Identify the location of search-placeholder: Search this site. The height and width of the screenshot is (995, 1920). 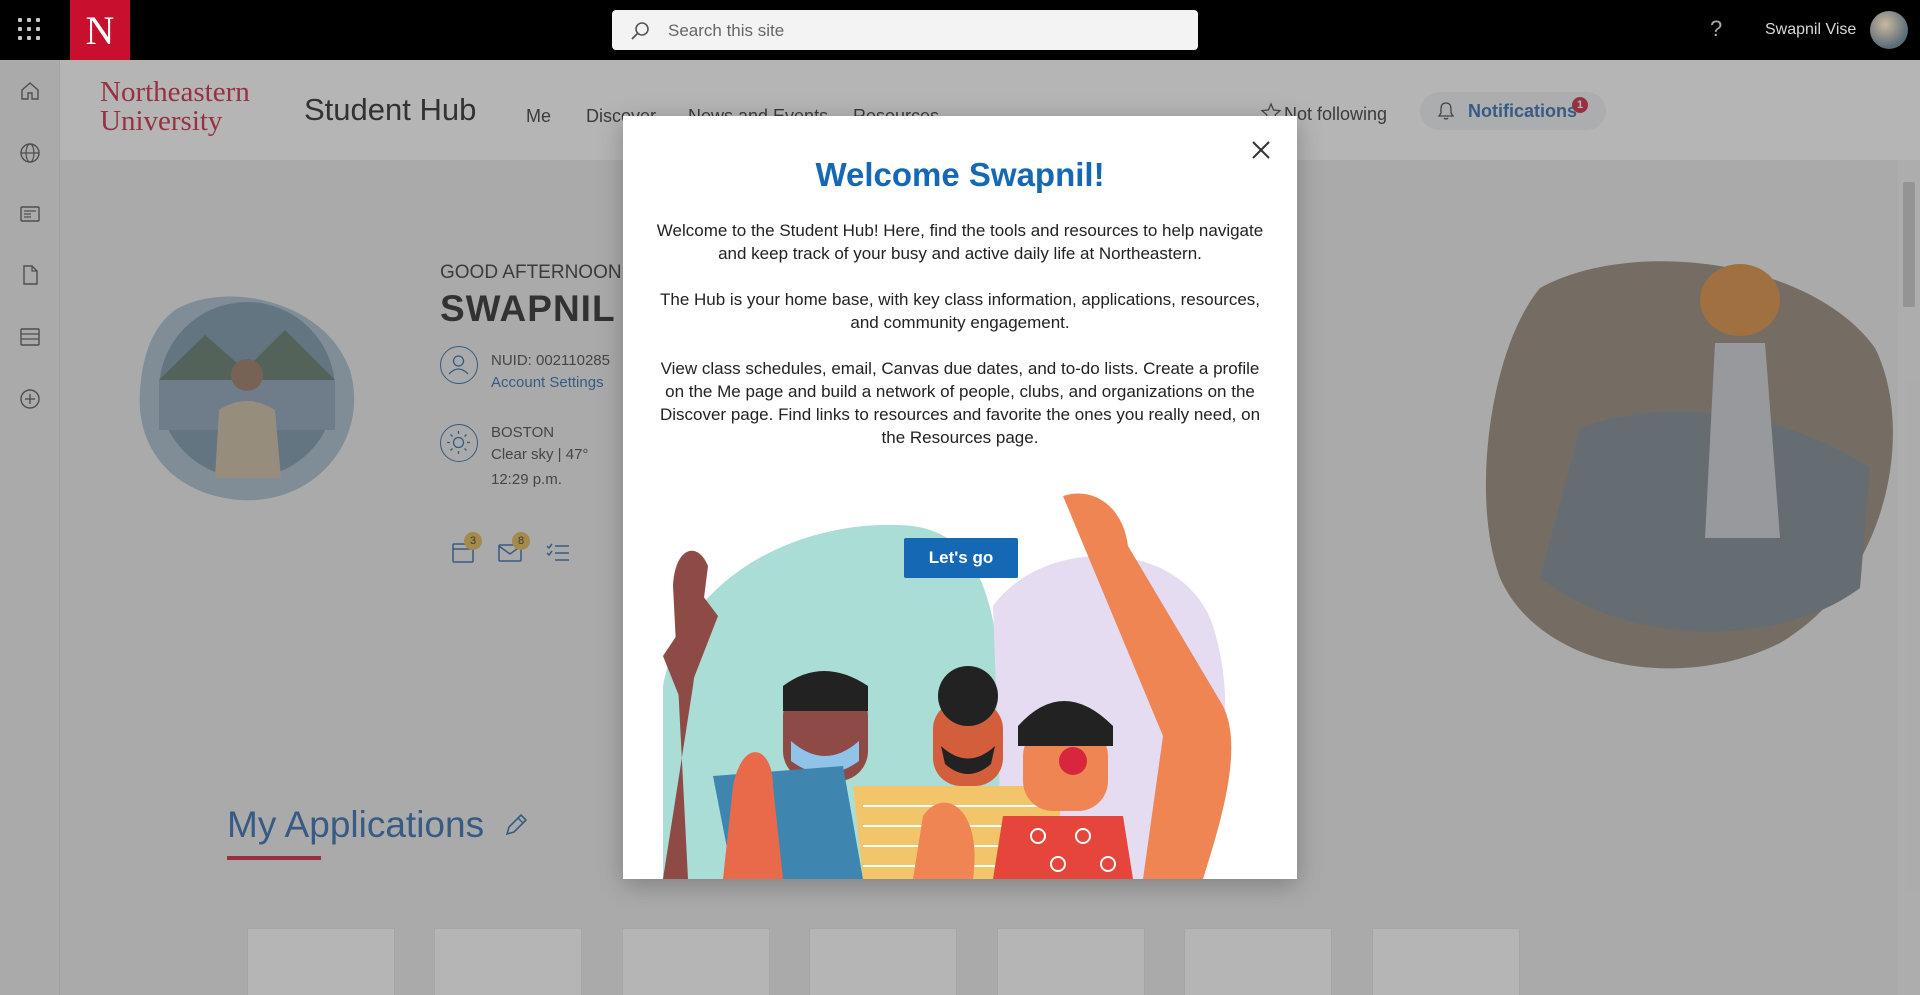
(726, 30).